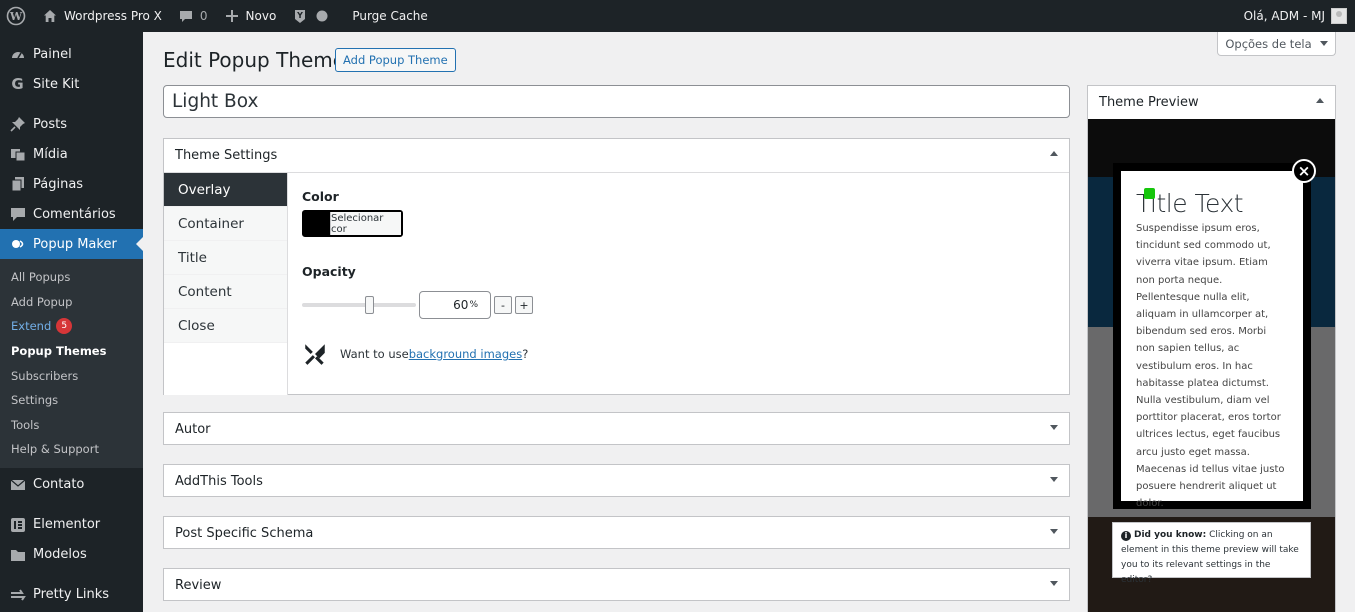 This screenshot has height=612, width=1355. I want to click on purge-cache-button: Purge Cache, so click(390, 16).